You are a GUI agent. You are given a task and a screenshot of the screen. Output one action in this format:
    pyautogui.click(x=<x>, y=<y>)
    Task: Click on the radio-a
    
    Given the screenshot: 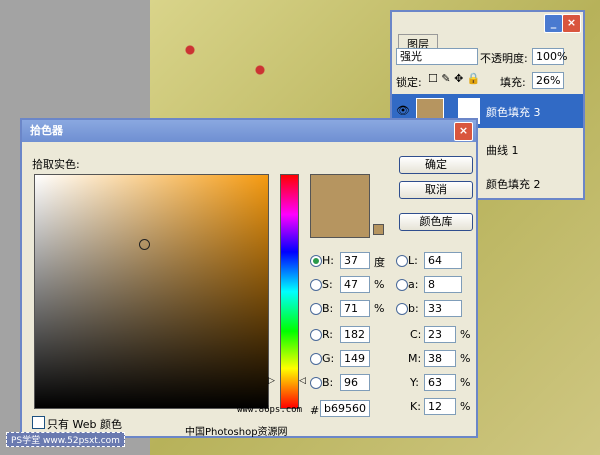 What is the action you would take?
    pyautogui.click(x=402, y=285)
    